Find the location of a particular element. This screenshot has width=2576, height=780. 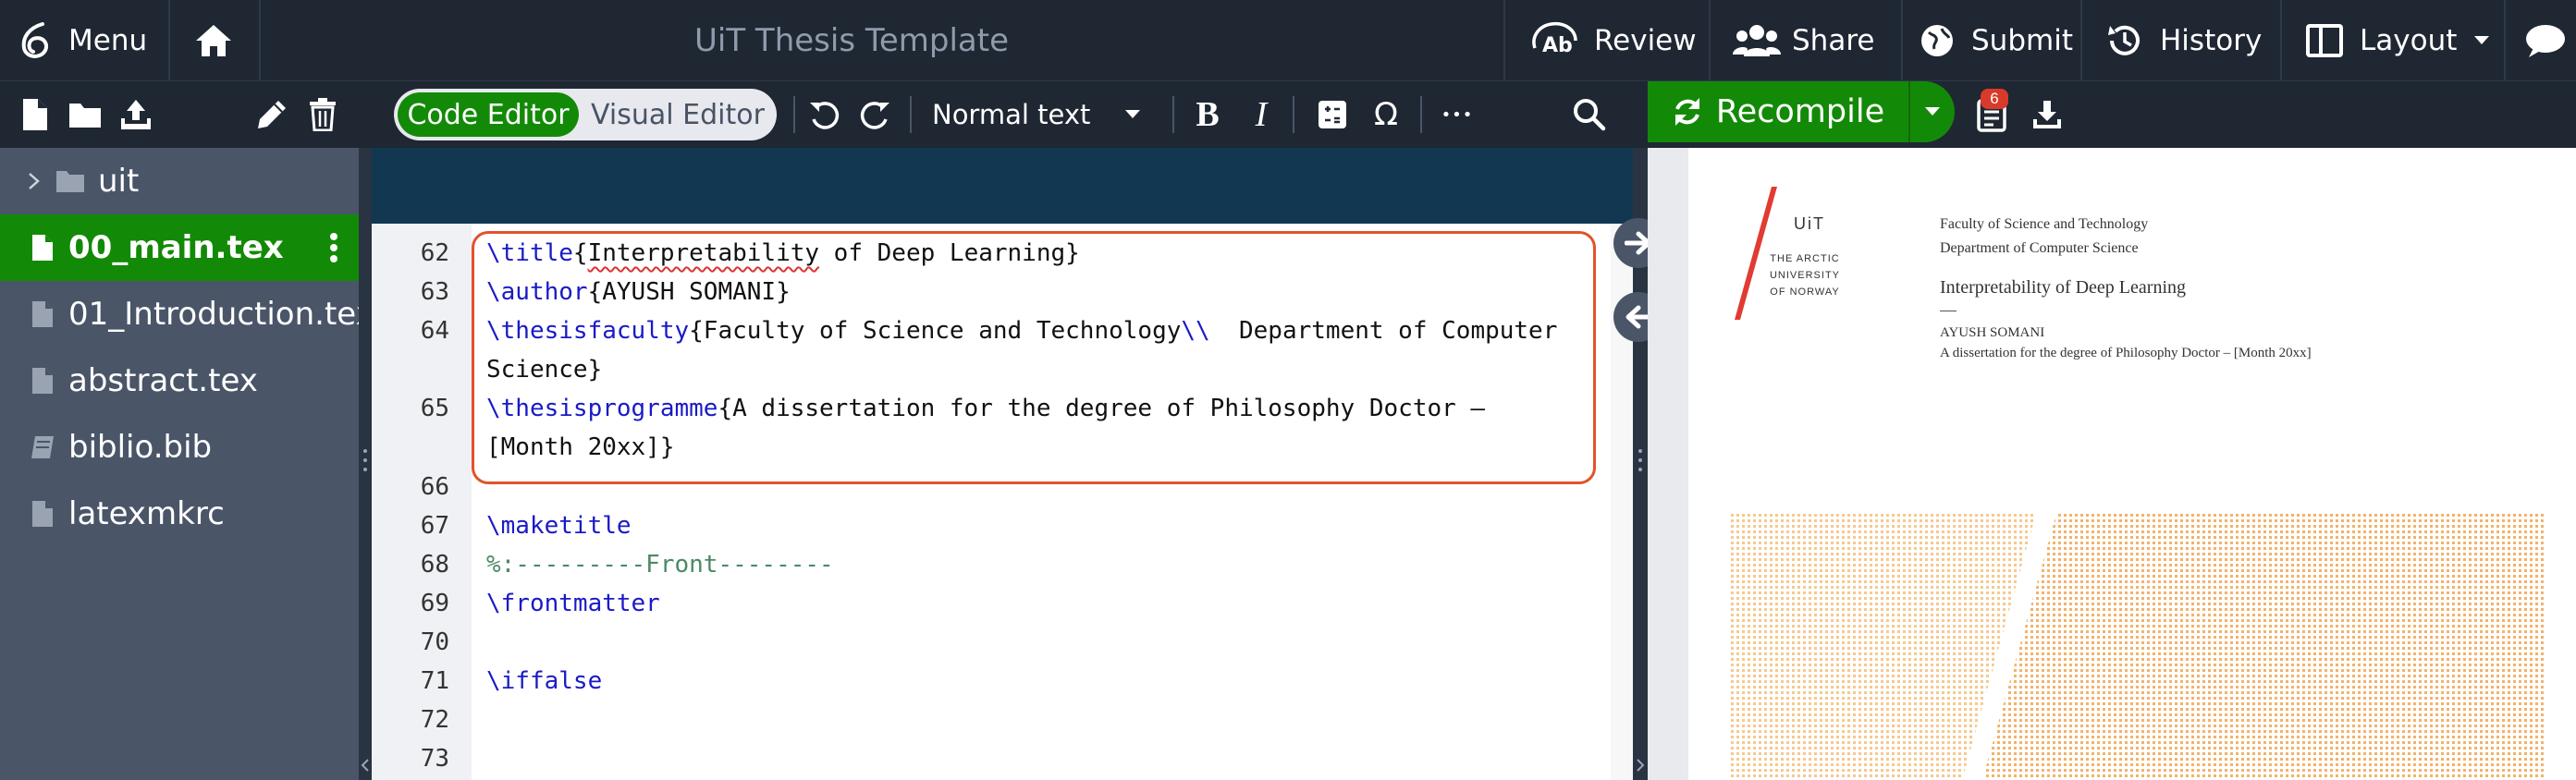

line-number: 71 is located at coordinates (434, 681).